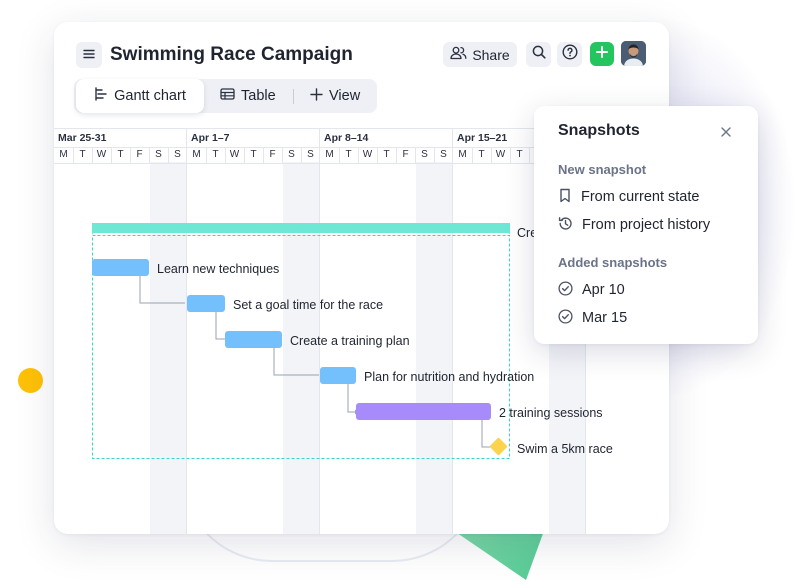 This screenshot has height=588, width=799. I want to click on menu-button, so click(89, 55).